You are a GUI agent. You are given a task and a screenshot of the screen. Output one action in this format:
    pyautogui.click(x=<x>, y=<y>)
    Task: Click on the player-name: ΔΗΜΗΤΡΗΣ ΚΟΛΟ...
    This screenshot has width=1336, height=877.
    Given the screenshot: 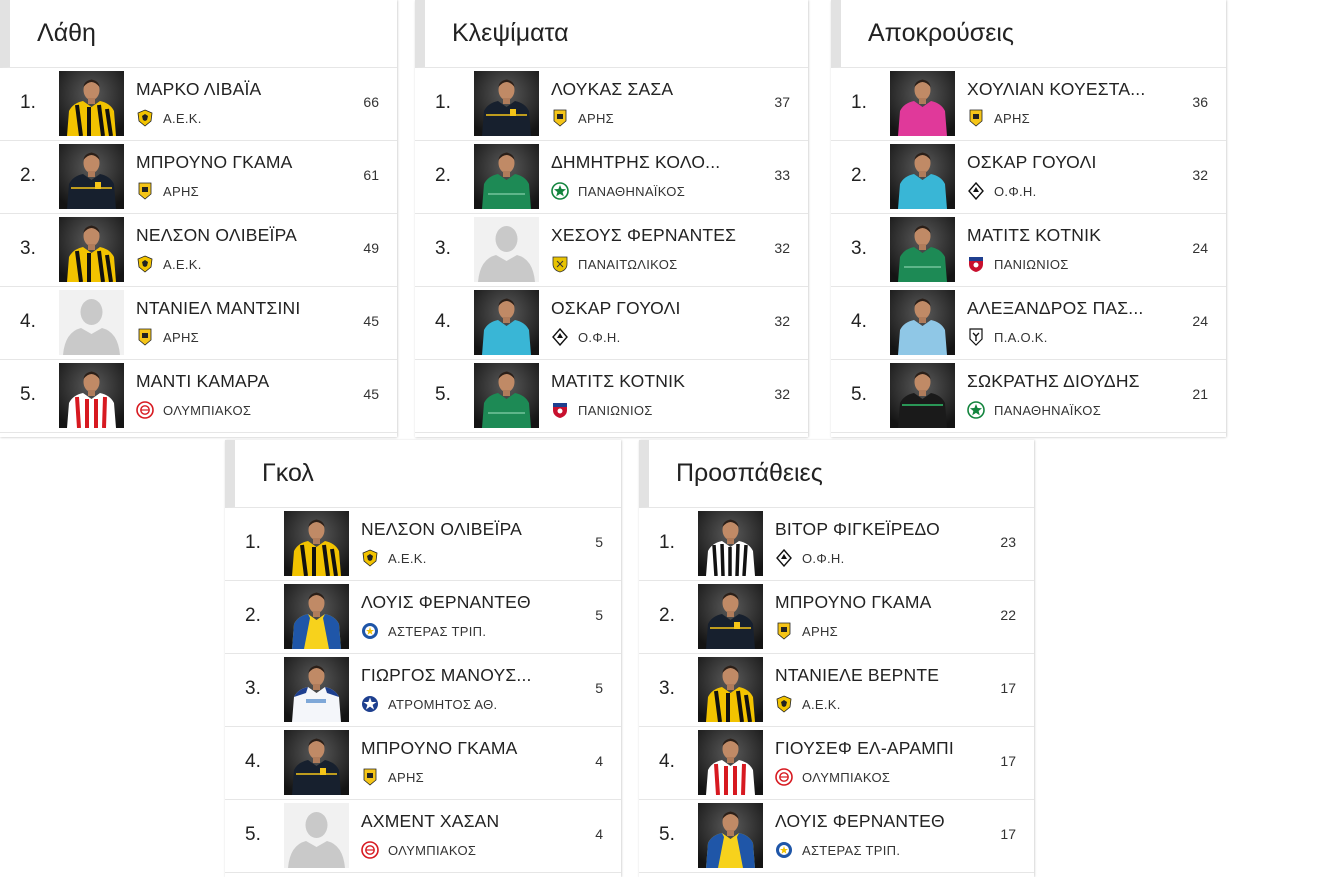 What is the action you would take?
    pyautogui.click(x=635, y=162)
    